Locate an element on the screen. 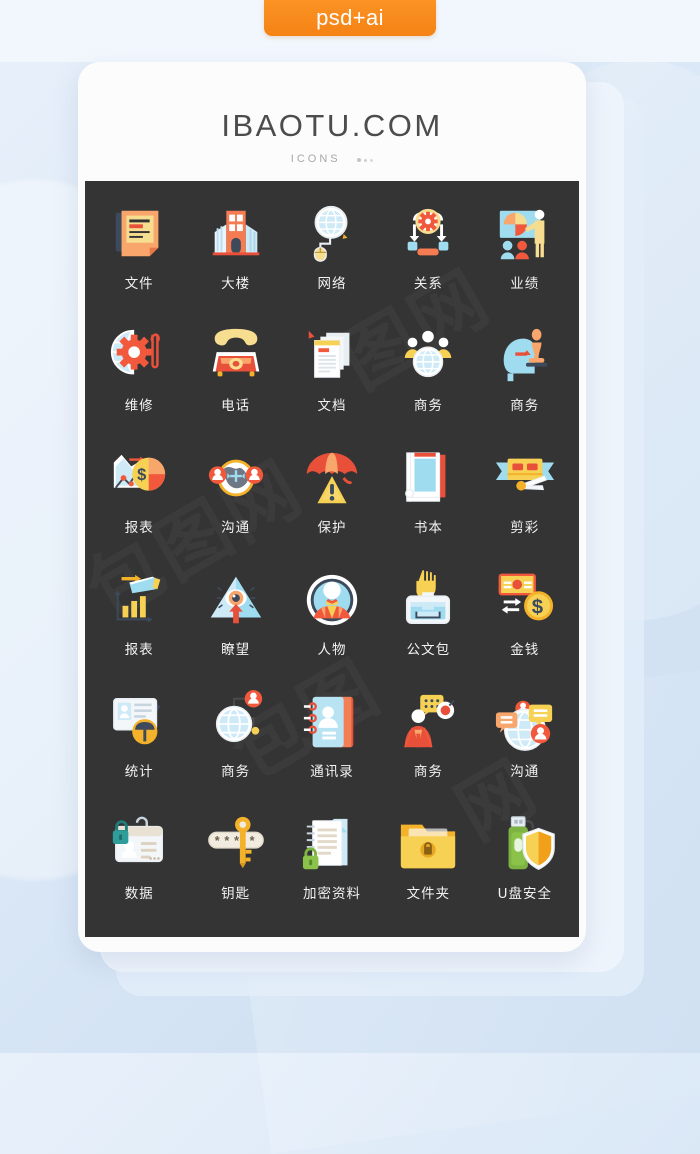  icon-cell-document: 文档 is located at coordinates (332, 378).